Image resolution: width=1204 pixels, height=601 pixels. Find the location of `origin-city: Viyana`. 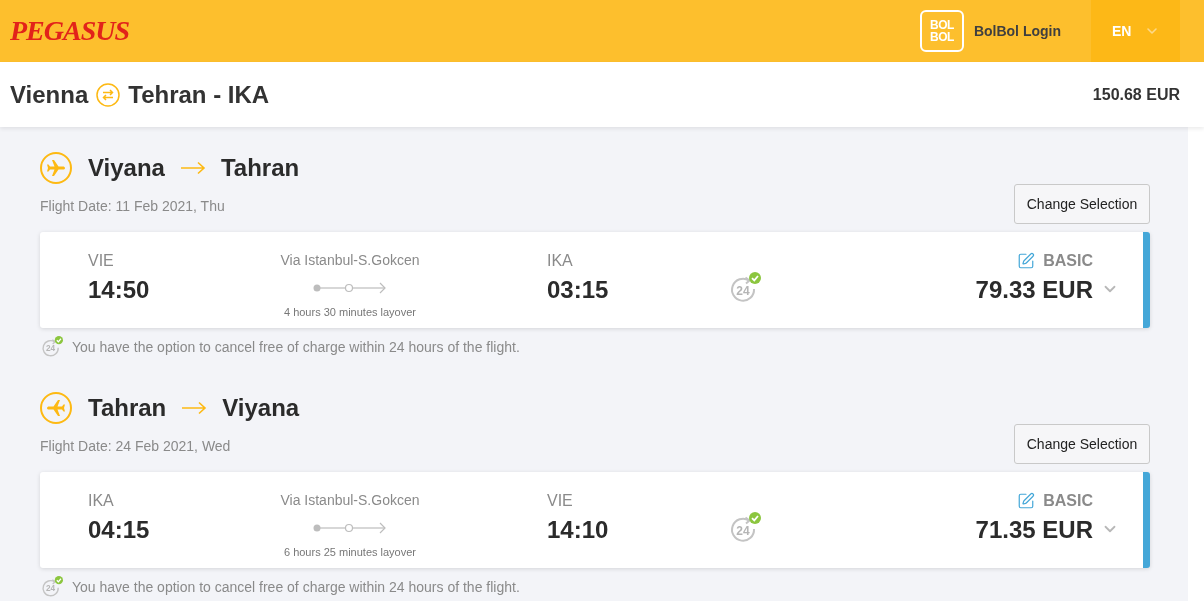

origin-city: Viyana is located at coordinates (126, 168).